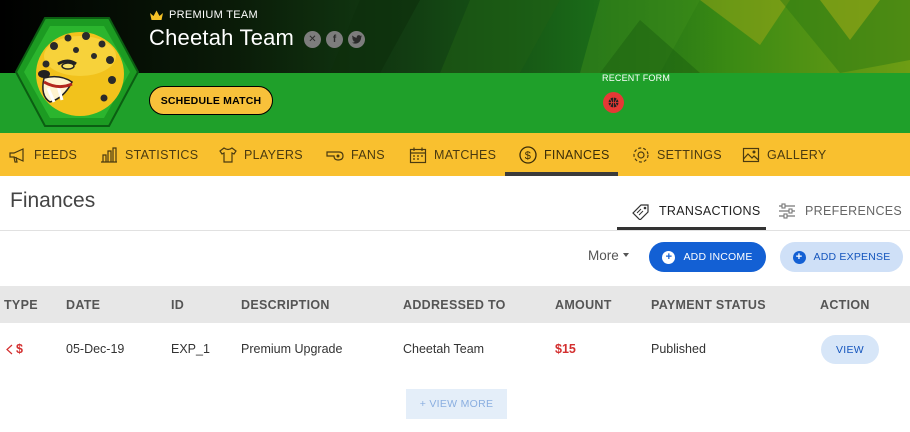 The height and width of the screenshot is (432, 910). I want to click on nav-item-gallery: GALLERY, so click(784, 154).